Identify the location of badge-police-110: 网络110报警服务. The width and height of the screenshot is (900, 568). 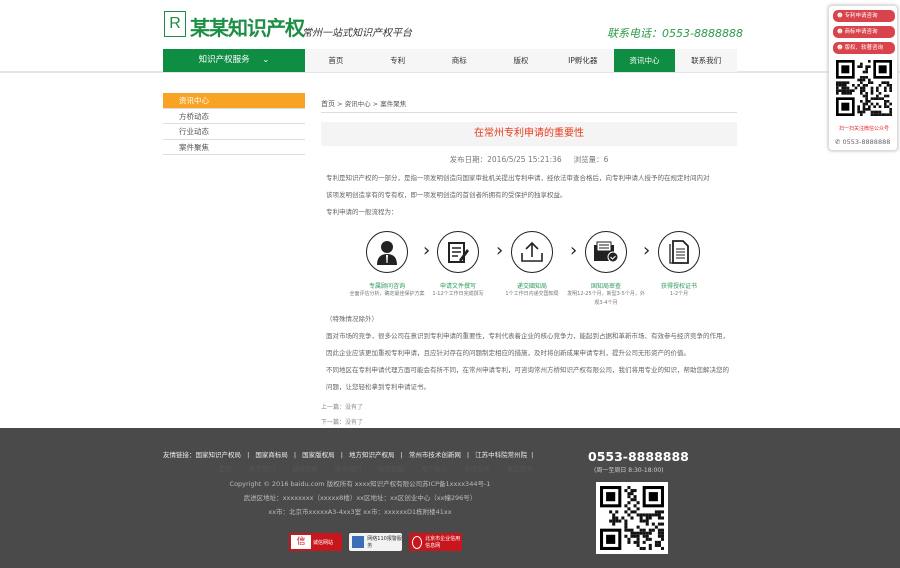
(375, 542).